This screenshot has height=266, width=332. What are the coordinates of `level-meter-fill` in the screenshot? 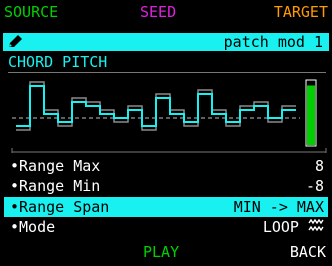 It's located at (311, 115).